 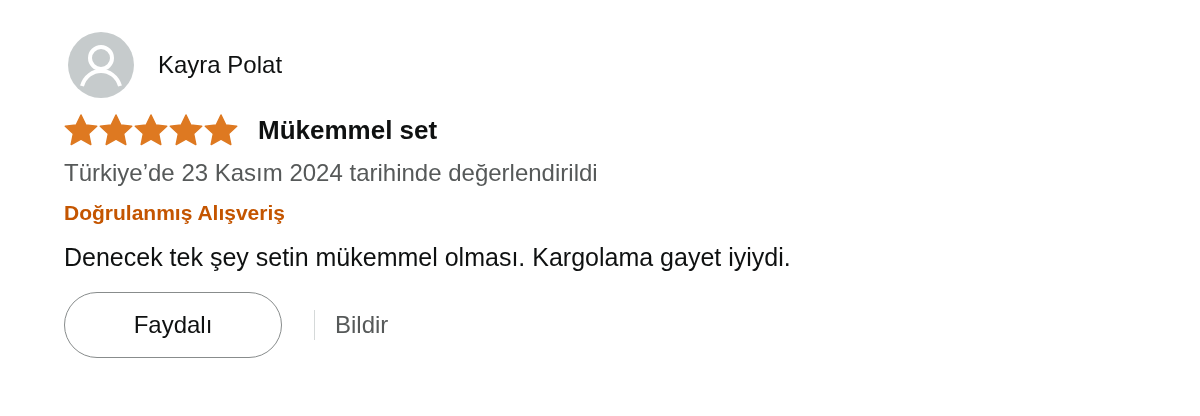 I want to click on avatar-icon, so click(x=101, y=65).